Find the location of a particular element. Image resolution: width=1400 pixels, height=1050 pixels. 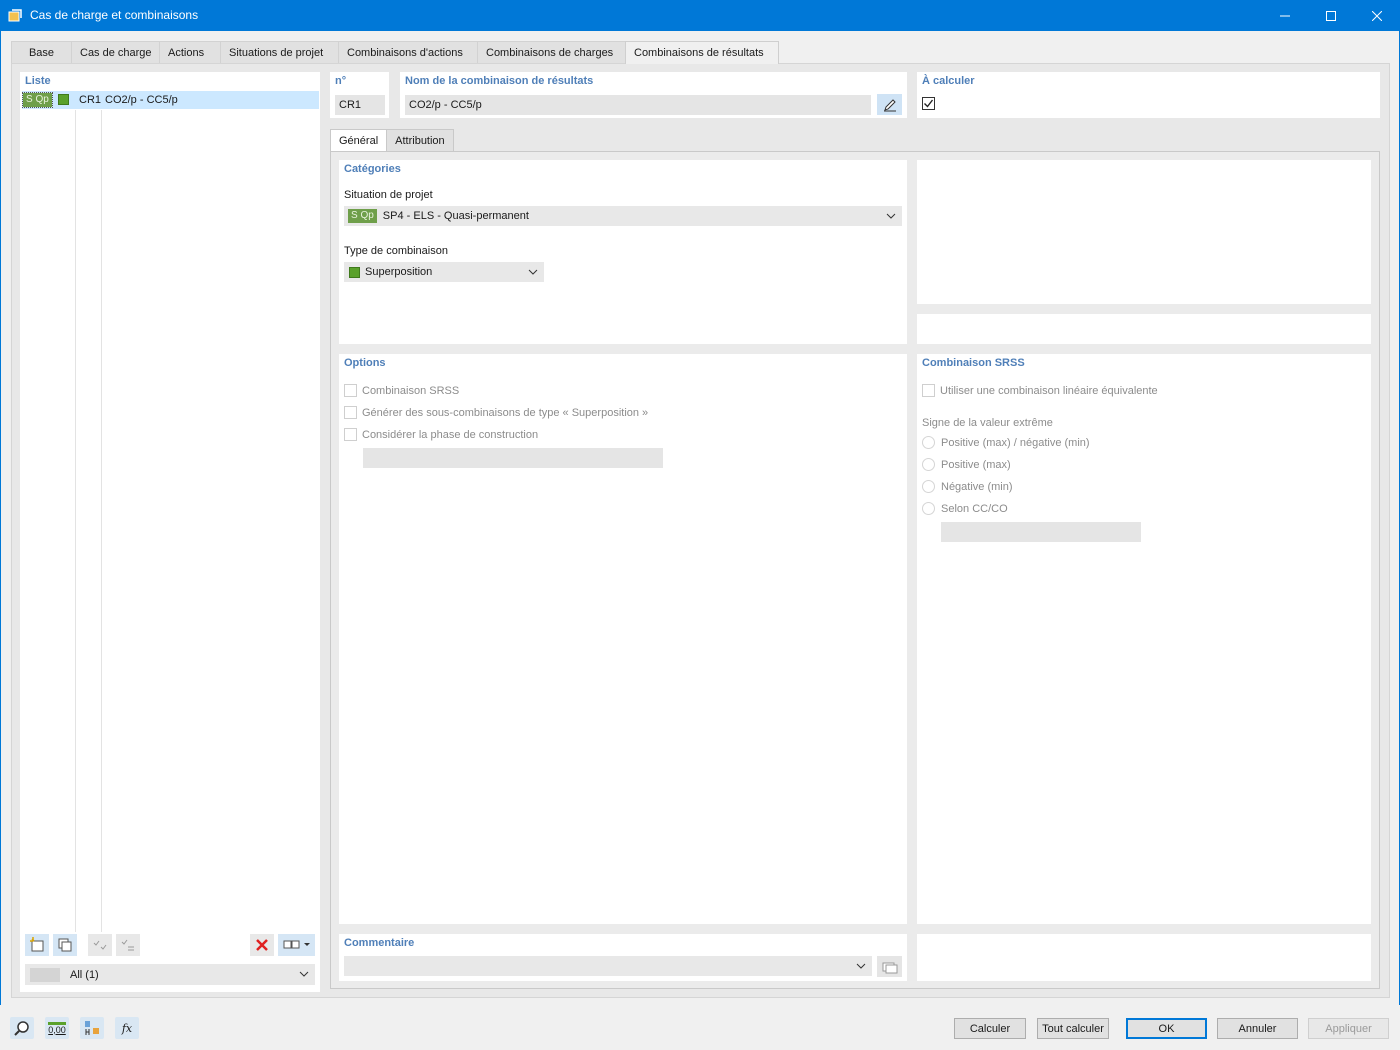

tab-actions: Actions is located at coordinates (190, 52).